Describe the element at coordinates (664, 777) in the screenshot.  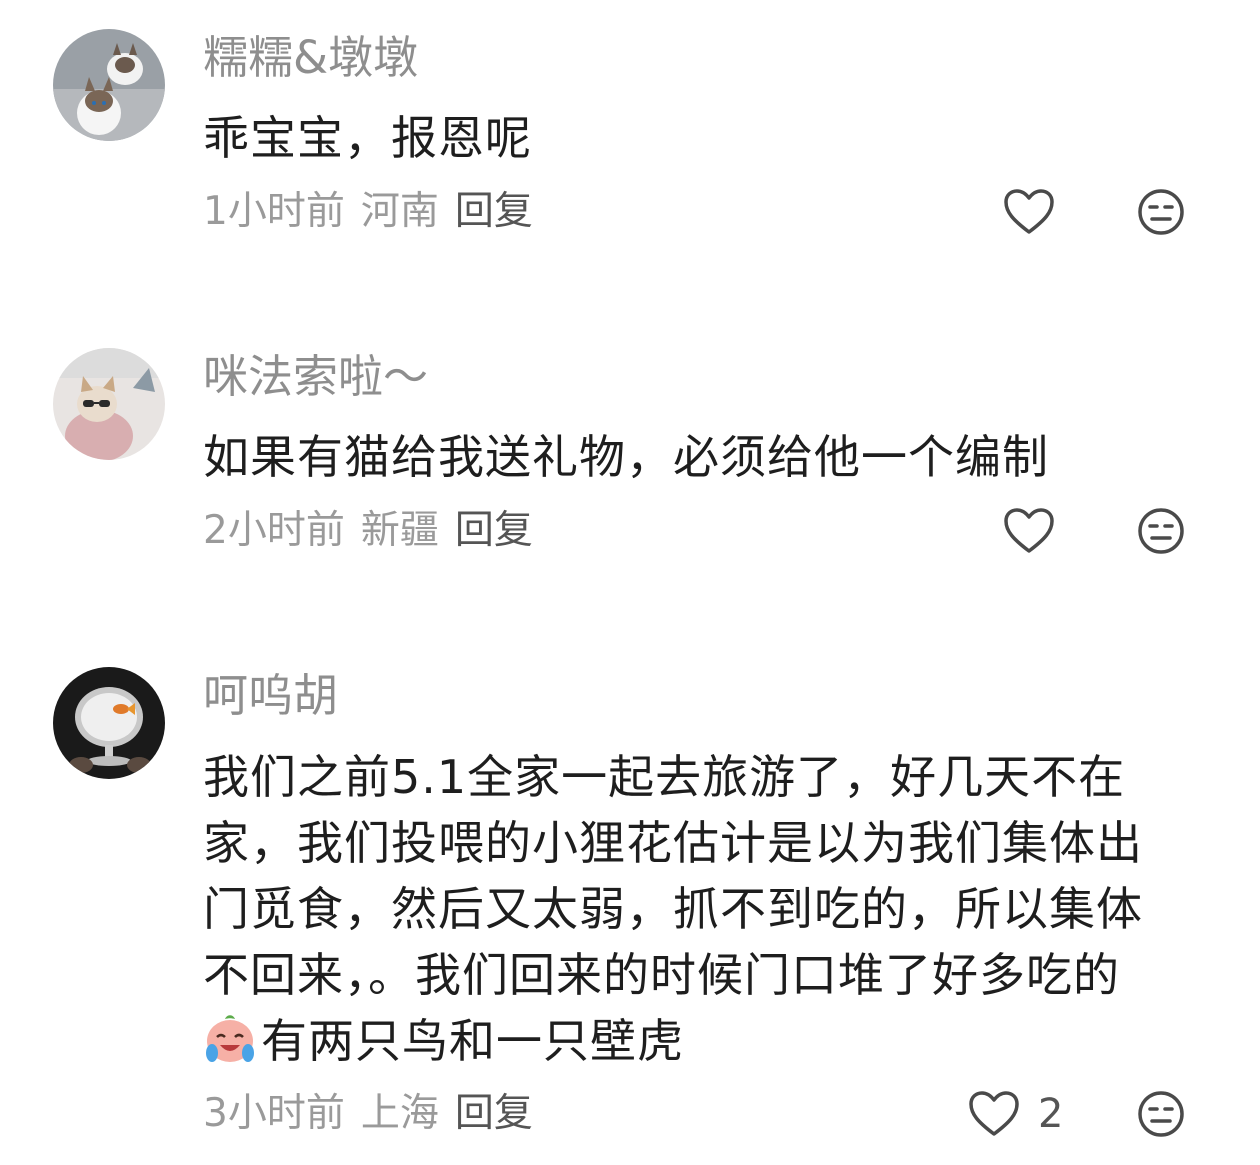
I see `comment-text-line: 我们之前5.1全家一起去旅游了，好几天不在` at that location.